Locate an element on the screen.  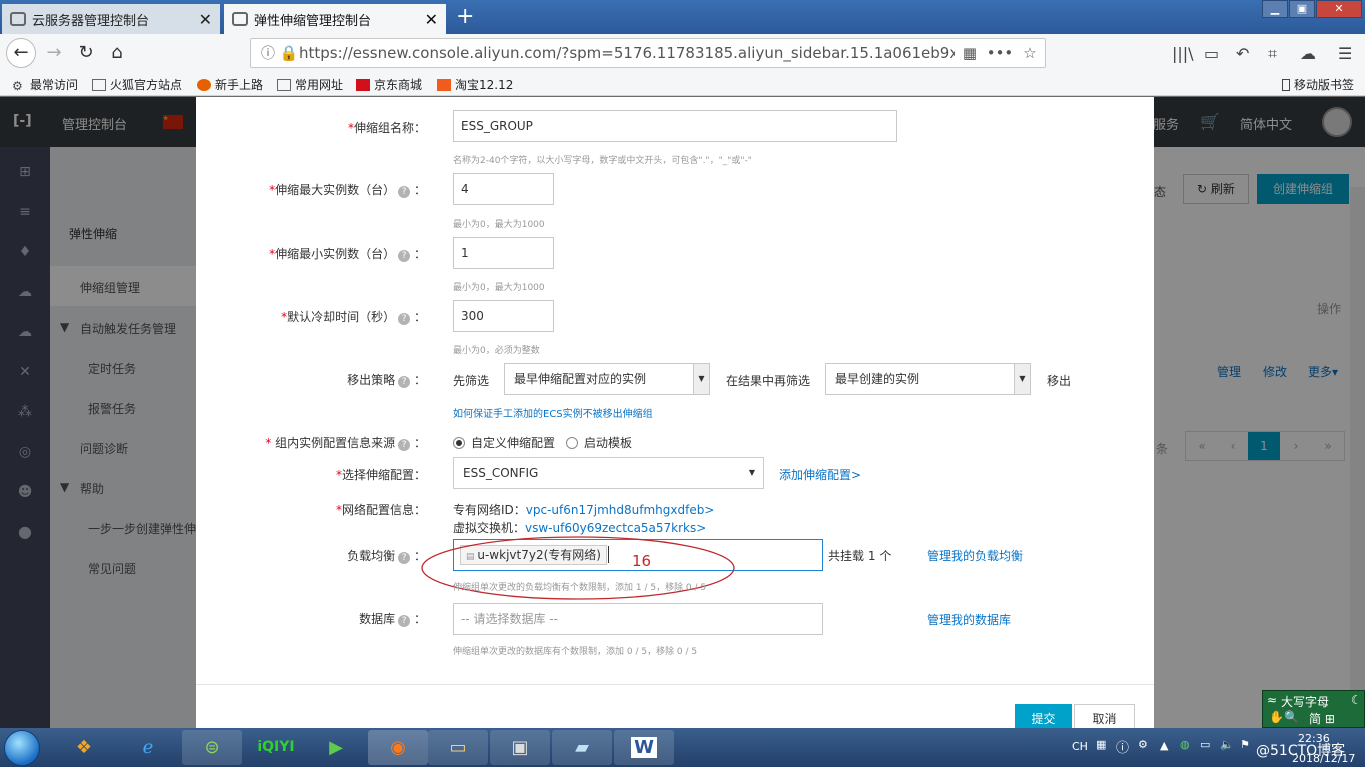
keyboard-icon: ▦ is located at coordinates (1101, 744).